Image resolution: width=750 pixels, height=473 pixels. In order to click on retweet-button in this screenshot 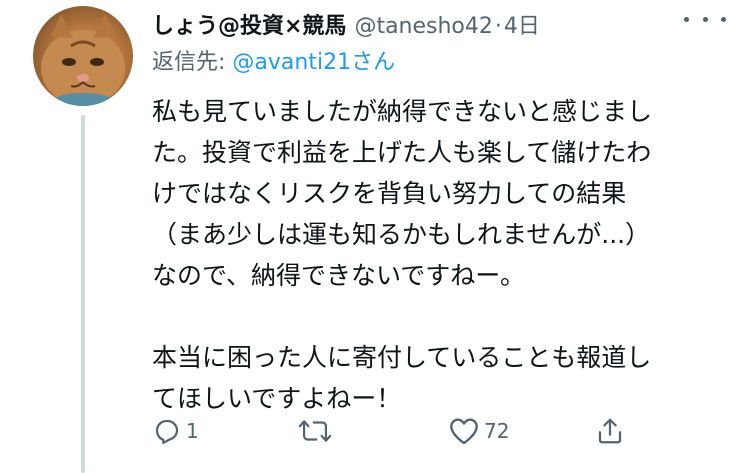, I will do `click(317, 431)`.